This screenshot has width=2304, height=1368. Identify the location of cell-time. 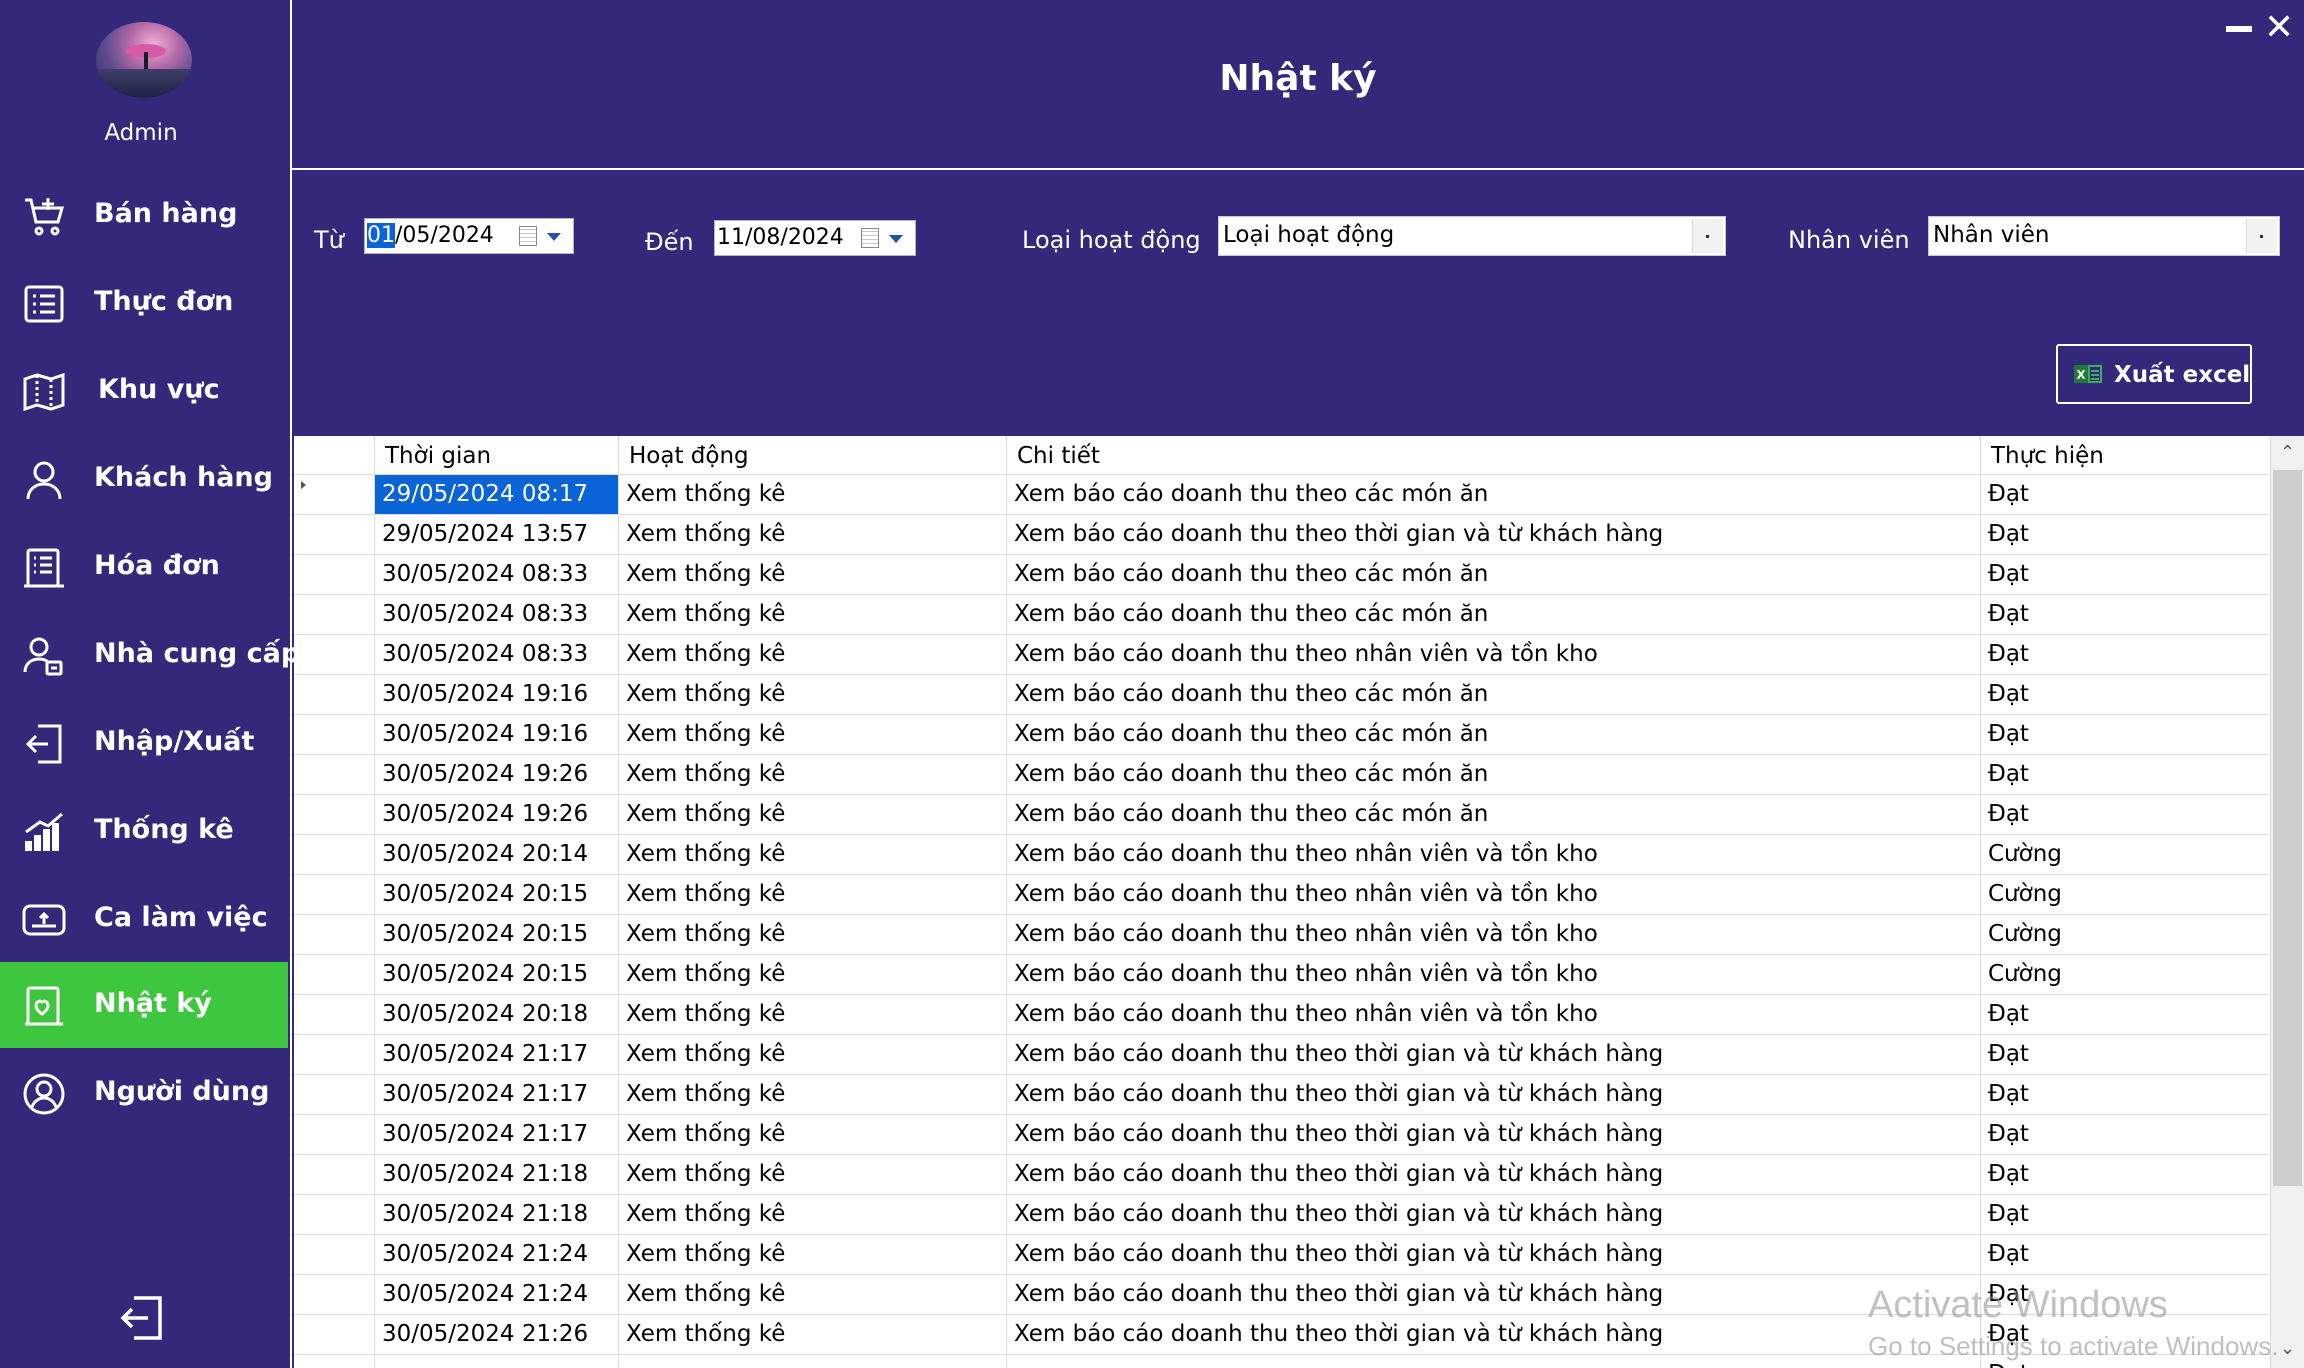
(497, 1361).